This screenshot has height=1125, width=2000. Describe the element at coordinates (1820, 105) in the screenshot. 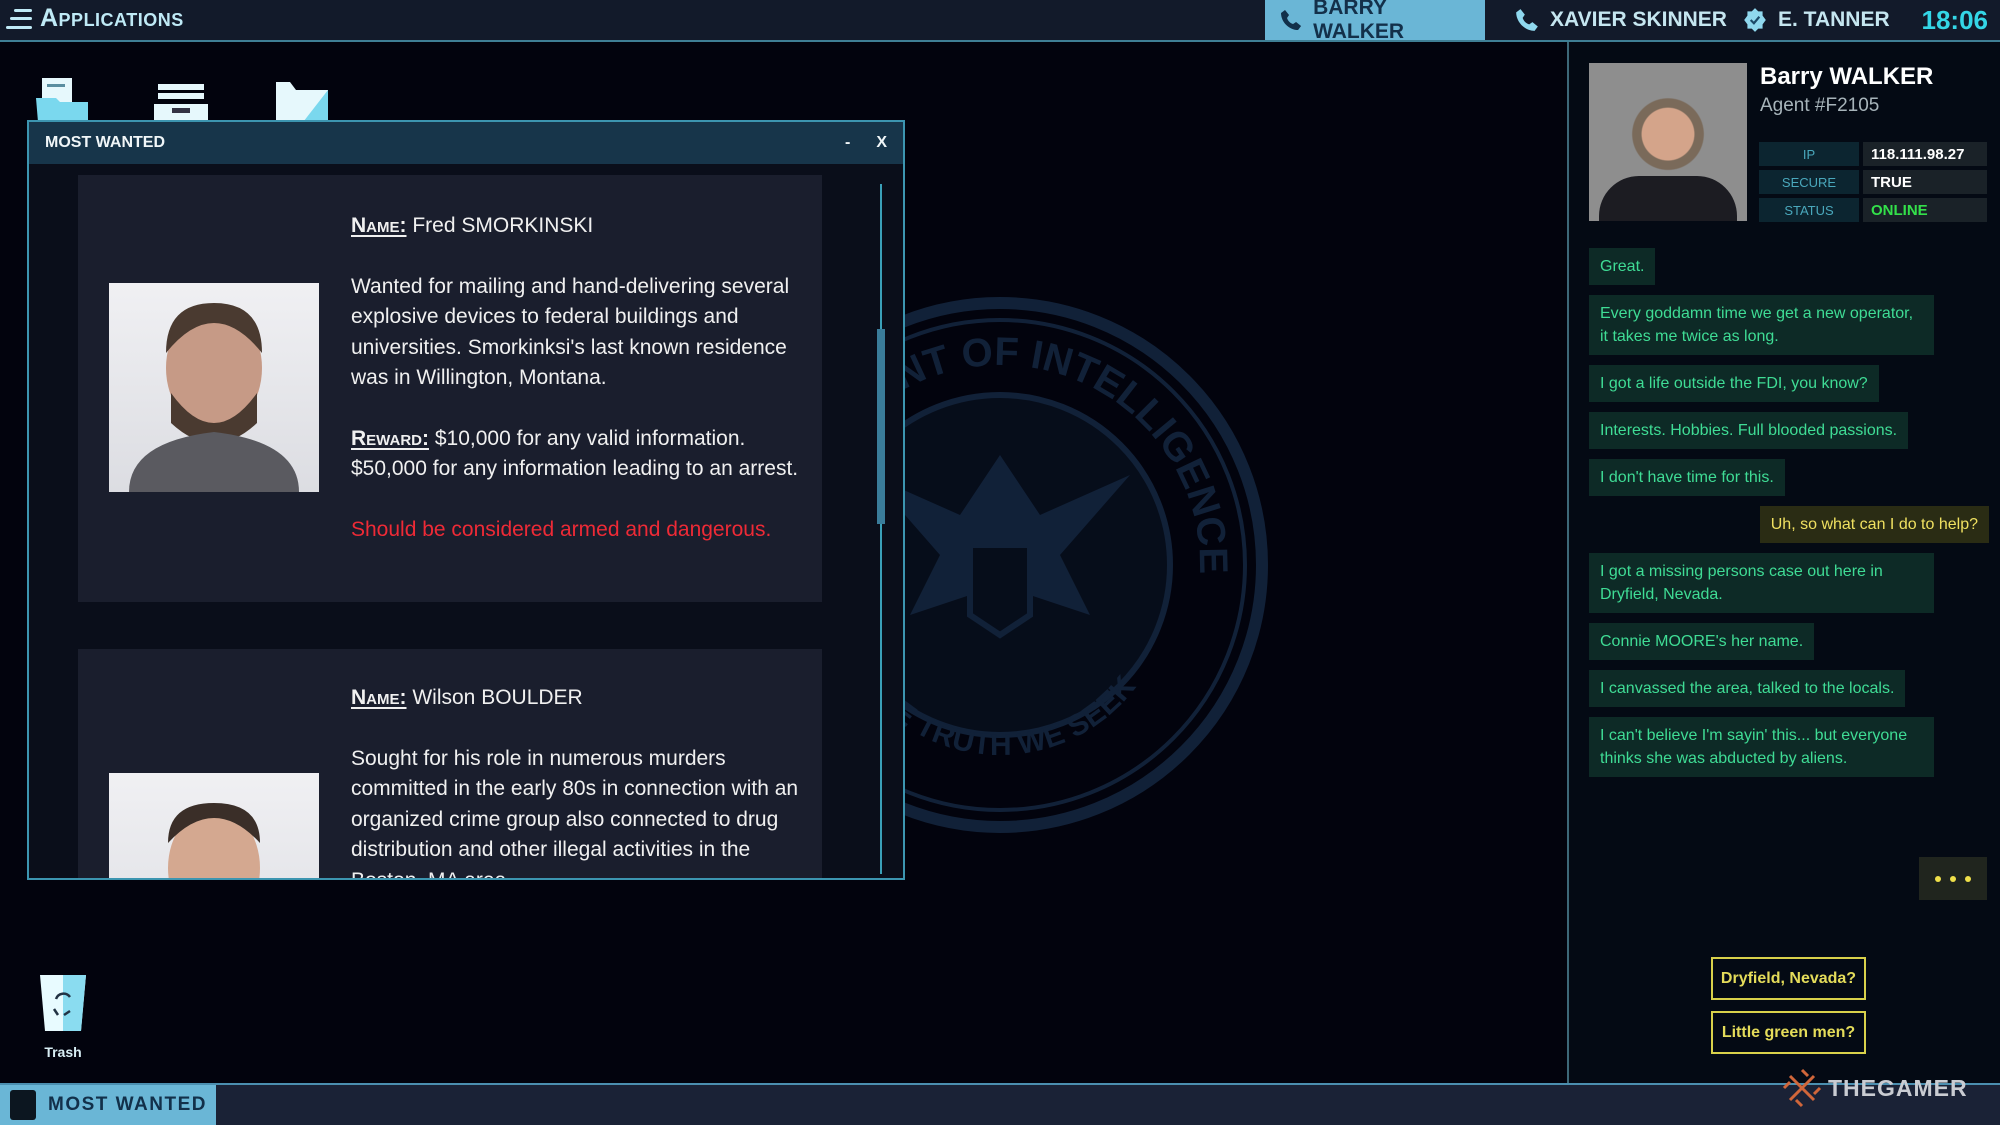

I see `agent-id: Agent #F2105` at that location.